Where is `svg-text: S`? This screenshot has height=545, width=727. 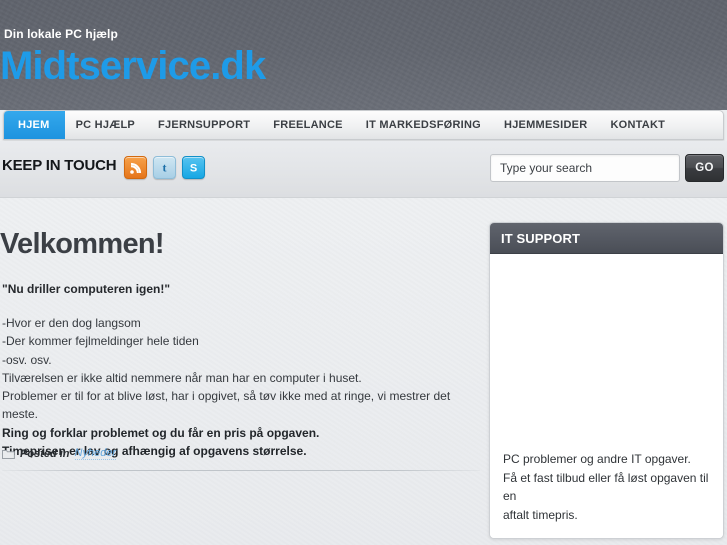
svg-text: S is located at coordinates (193, 168).